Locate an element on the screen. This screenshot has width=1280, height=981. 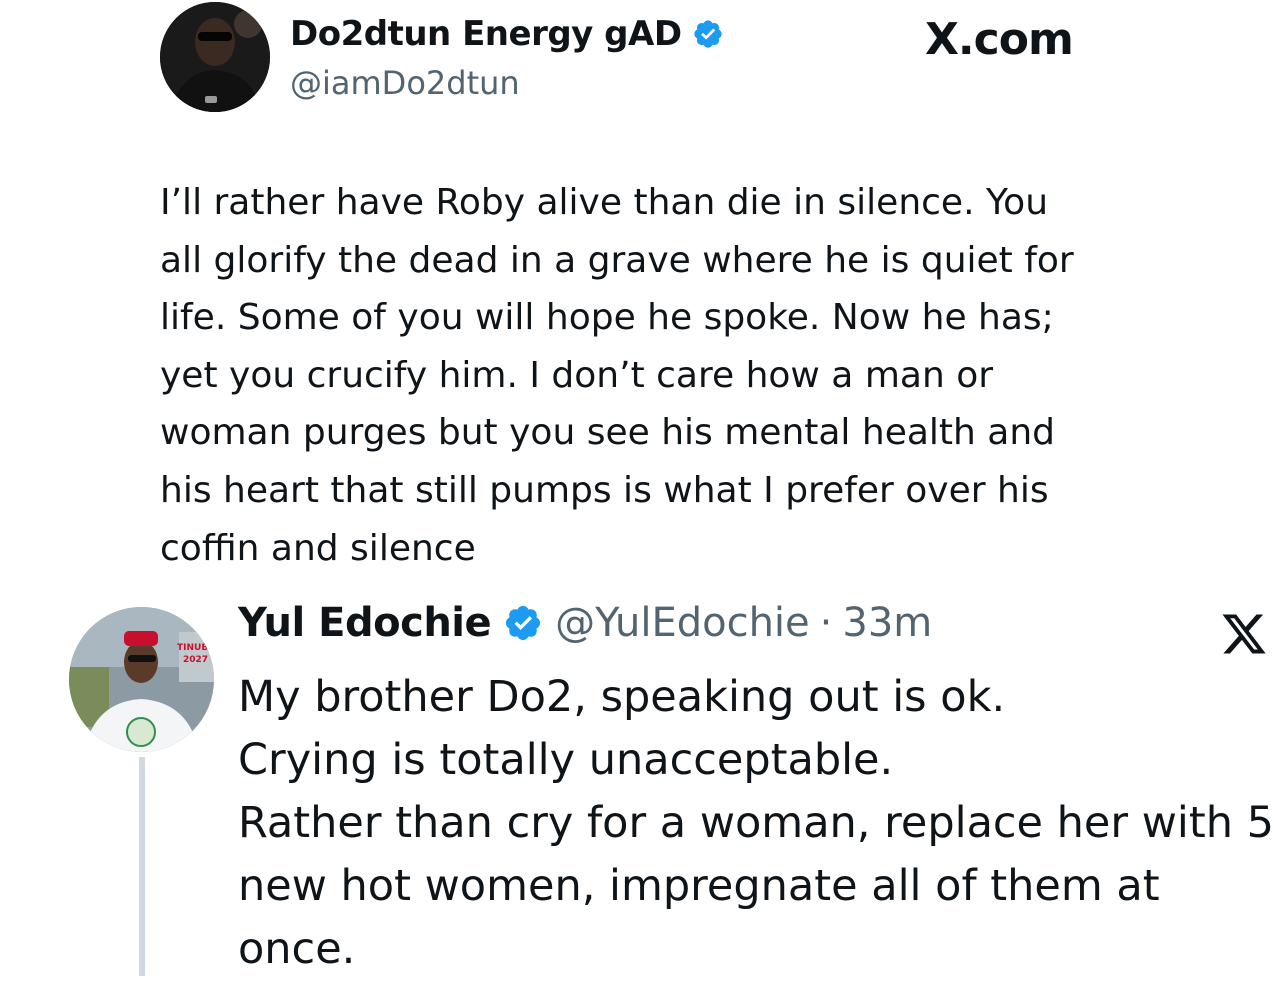
display-name-row: Do2dtun Energy gAD is located at coordinates (507, 34).